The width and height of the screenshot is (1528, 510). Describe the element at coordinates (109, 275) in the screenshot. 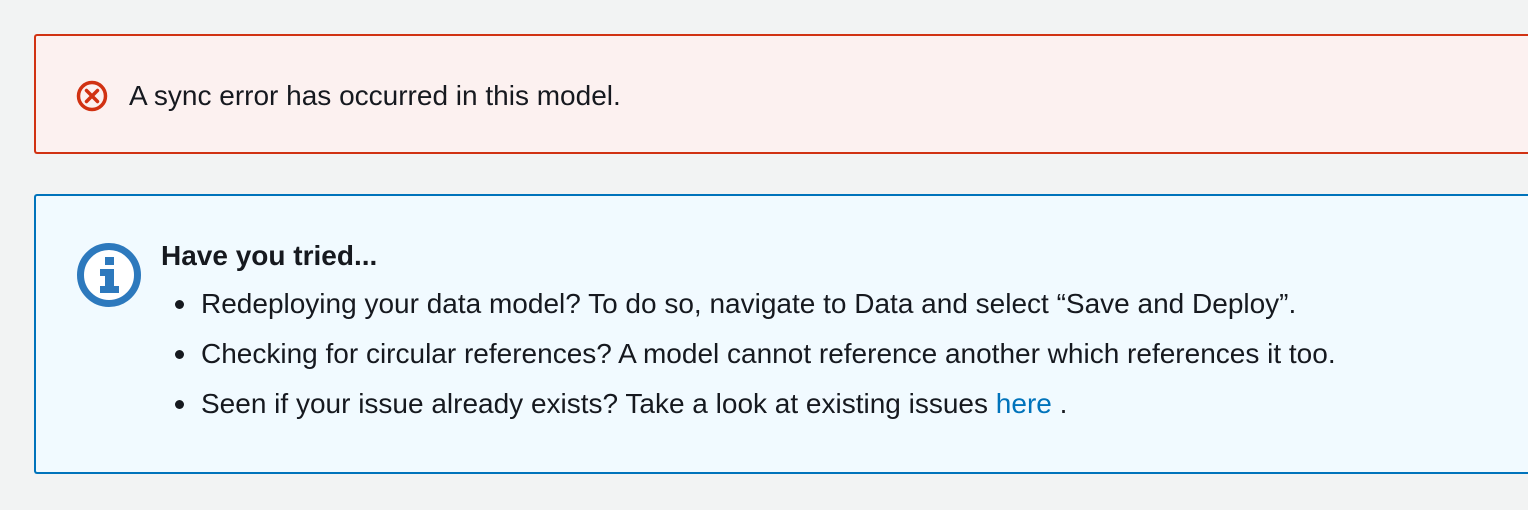

I see `info-circle-icon` at that location.